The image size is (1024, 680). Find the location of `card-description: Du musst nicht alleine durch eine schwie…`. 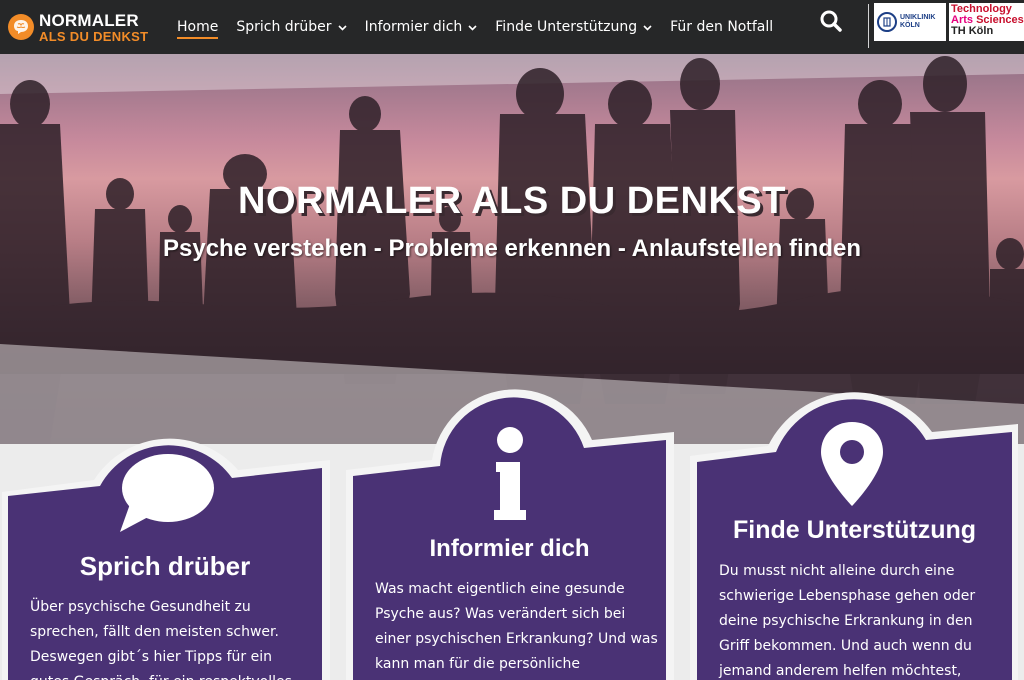

card-description: Du musst nicht alleine durch eine schwie… is located at coordinates (865, 619).